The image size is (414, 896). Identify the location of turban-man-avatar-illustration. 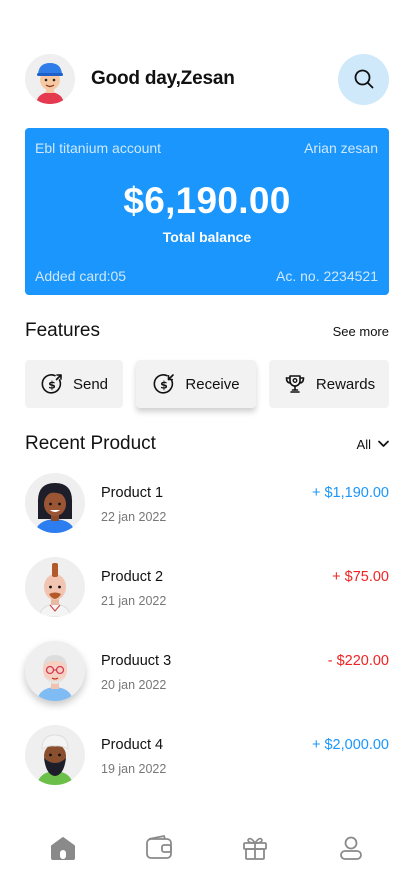
(55, 755).